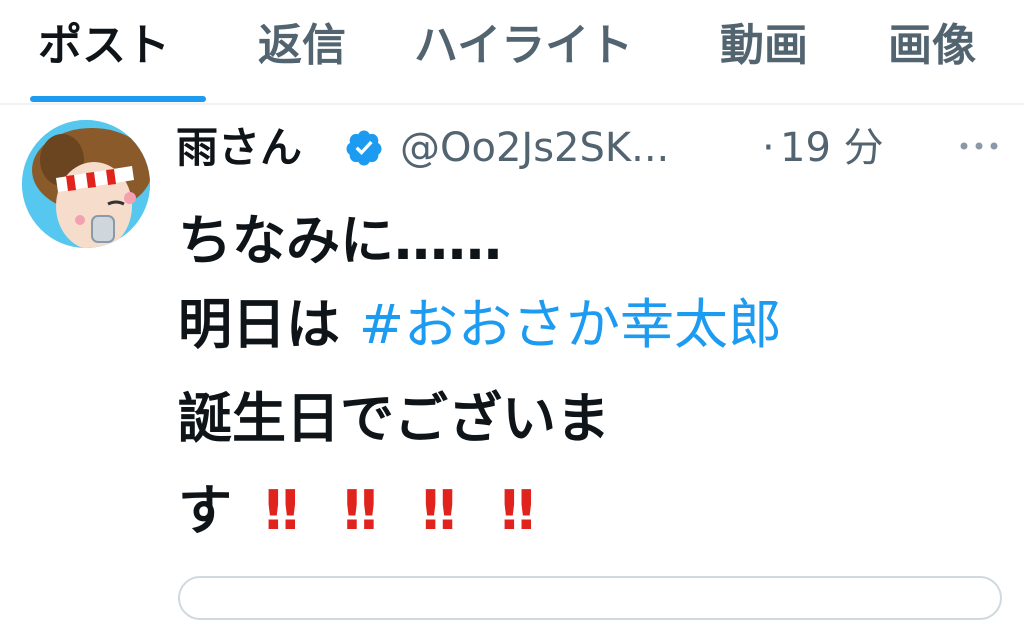 This screenshot has height=620, width=1024. I want to click on tweet-text-prefix: 明日は, so click(268, 324).